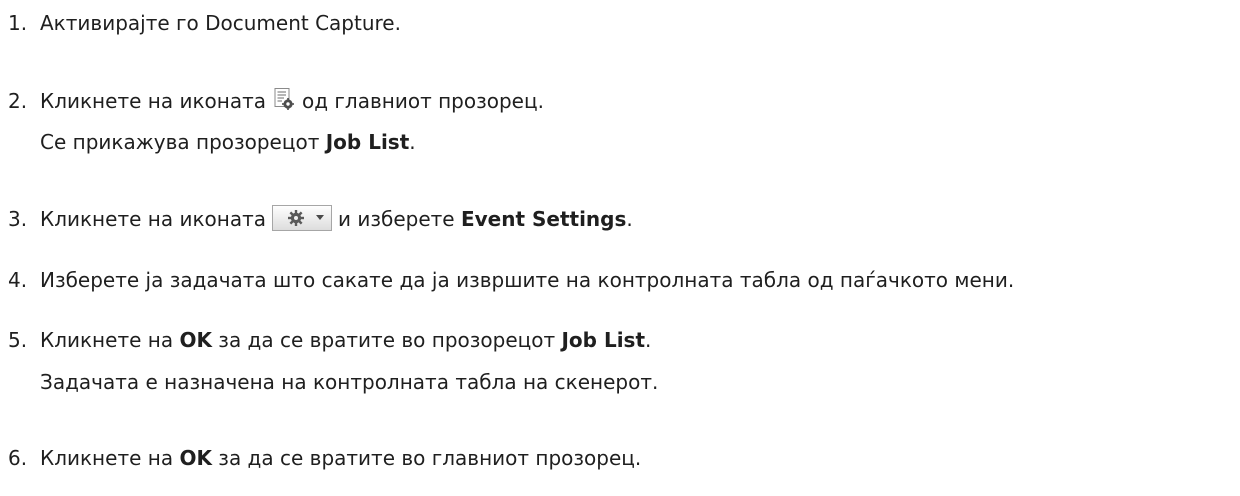  Describe the element at coordinates (423, 101) in the screenshot. I see `step-text-after: од главниот прозорец.` at that location.